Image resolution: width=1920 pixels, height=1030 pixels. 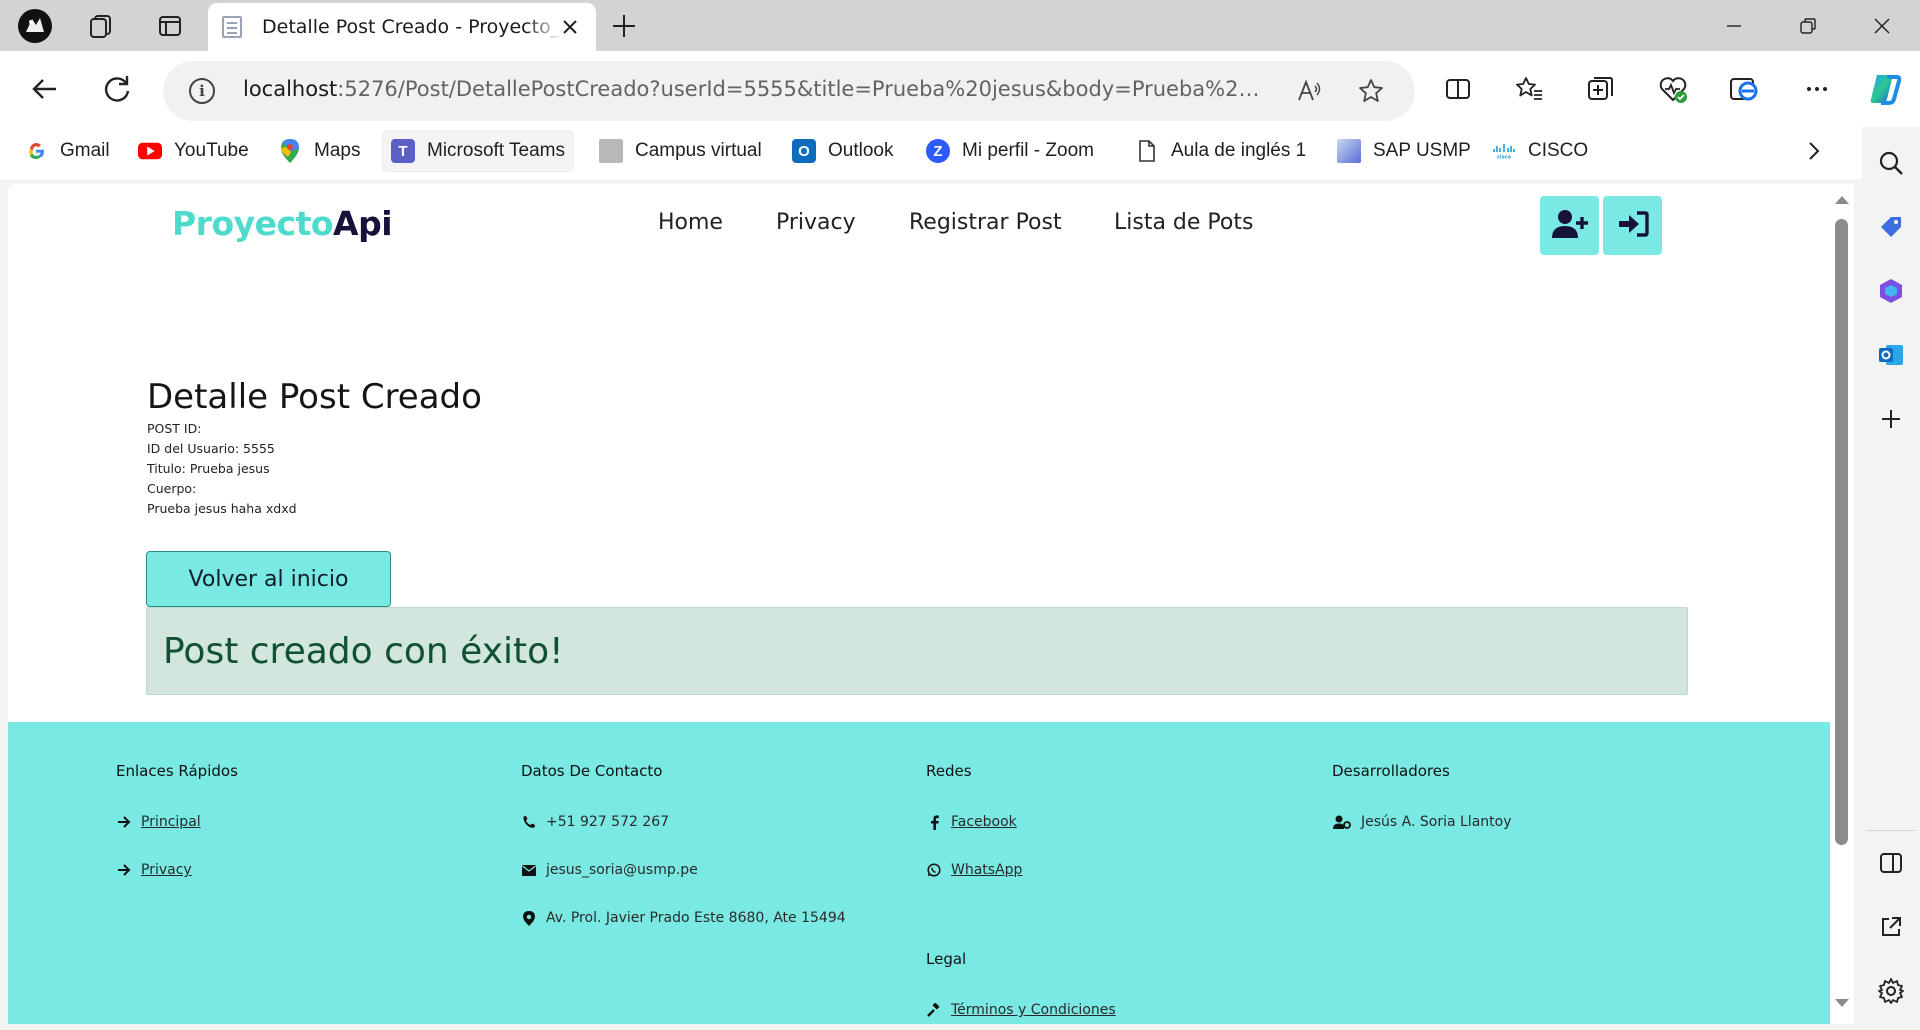 What do you see at coordinates (158, 822) in the screenshot?
I see `footer-link-principal: Principal` at bounding box center [158, 822].